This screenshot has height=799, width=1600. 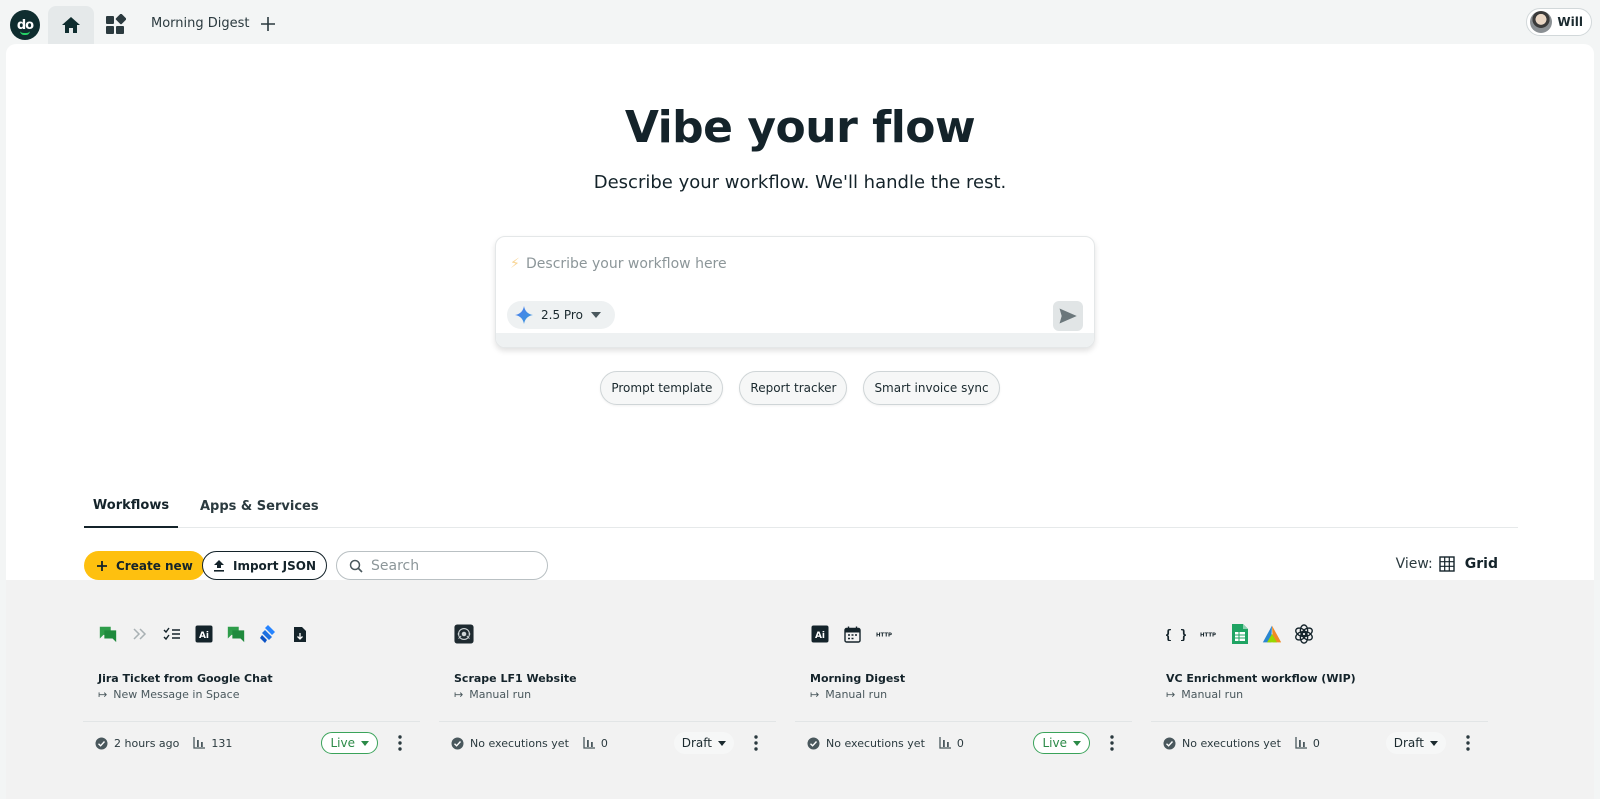 I want to click on kebab-menu-icon, so click(x=1468, y=743).